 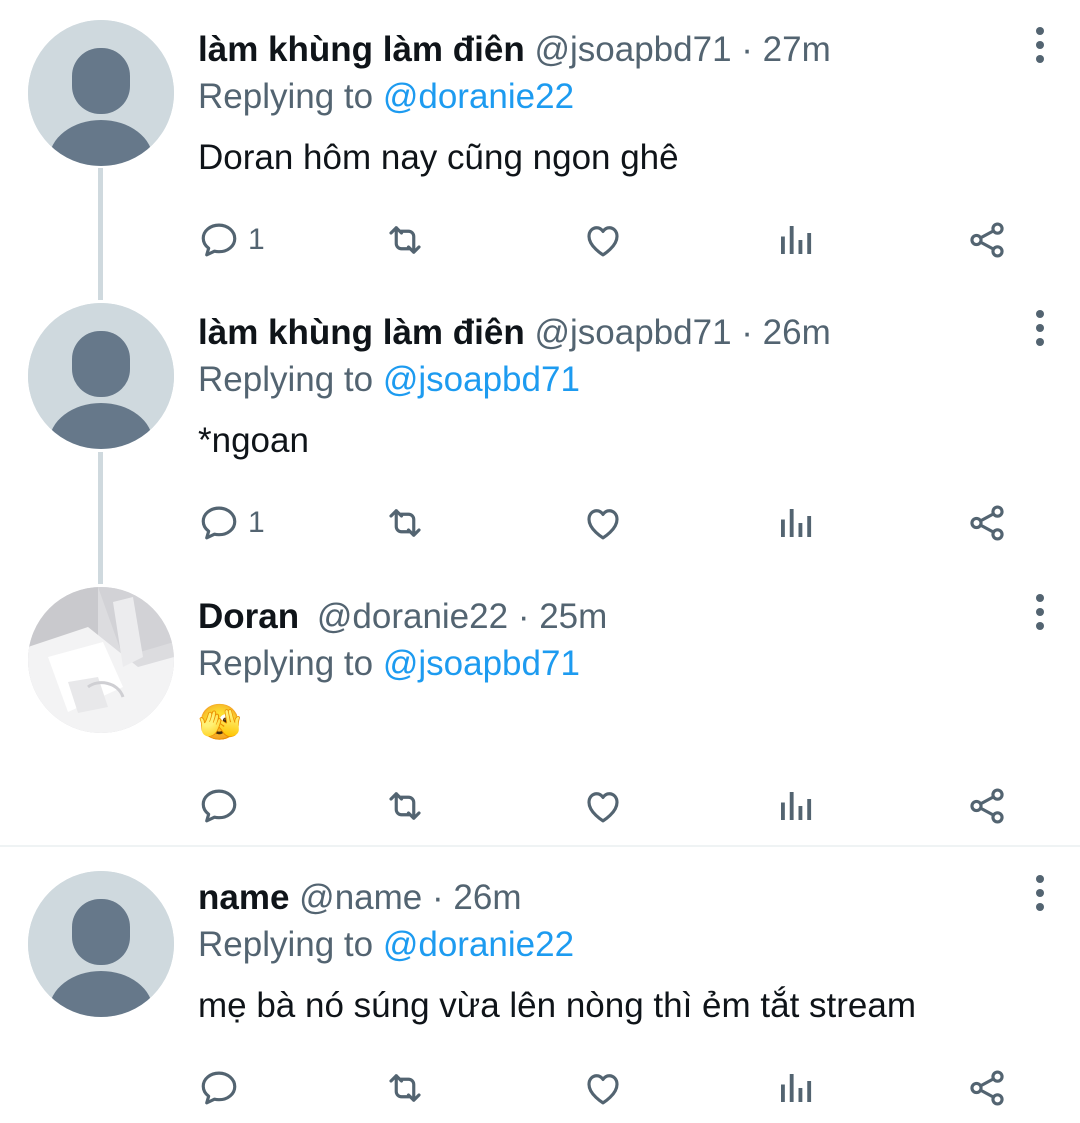 What do you see at coordinates (248, 616) in the screenshot?
I see `display-name: Doran` at bounding box center [248, 616].